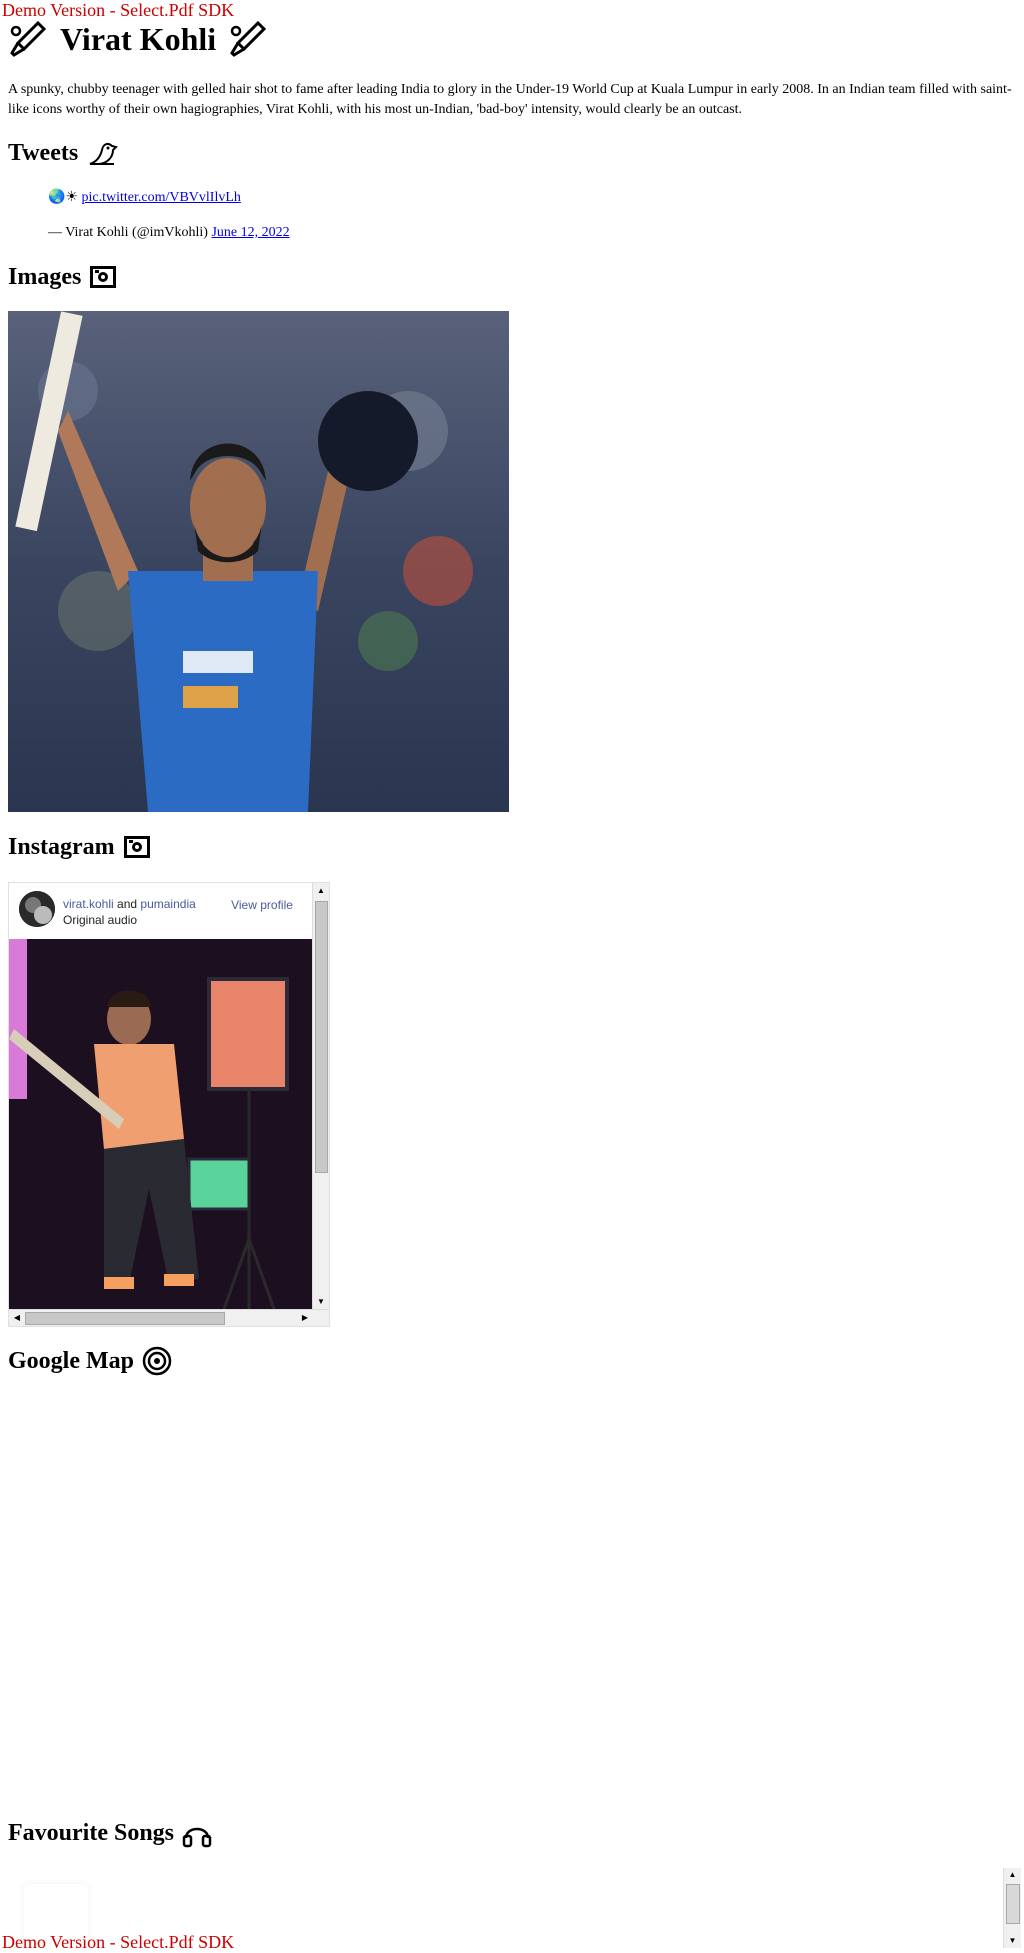 This screenshot has width=1024, height=1953. What do you see at coordinates (17, 1318) in the screenshot?
I see `scroll-left-icon: ◀` at bounding box center [17, 1318].